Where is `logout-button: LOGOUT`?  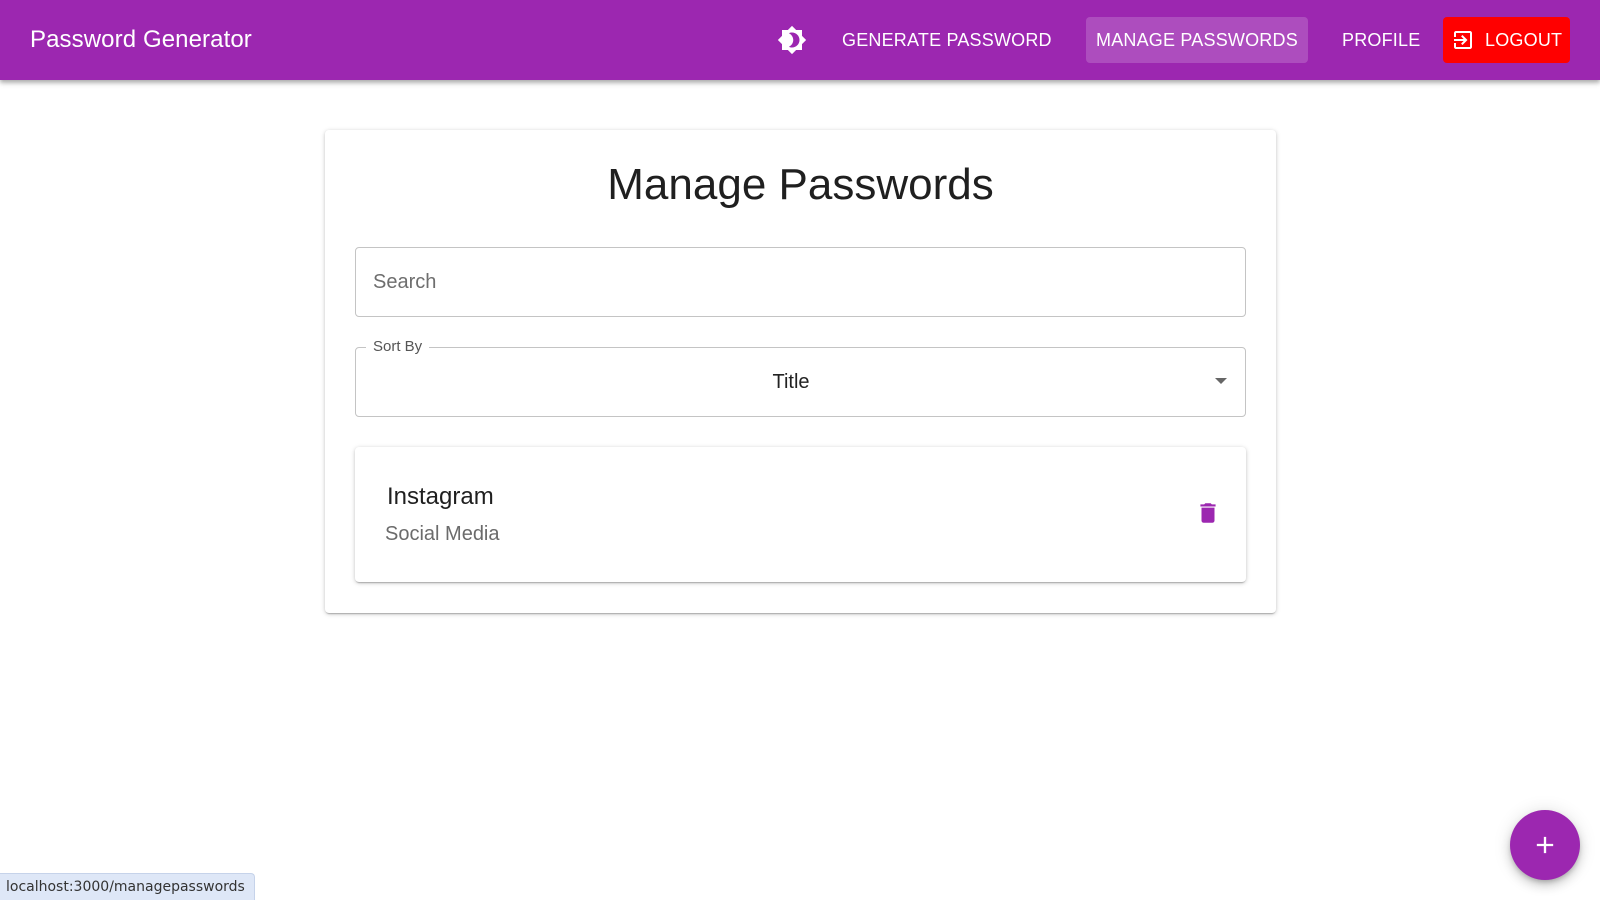 logout-button: LOGOUT is located at coordinates (1506, 40).